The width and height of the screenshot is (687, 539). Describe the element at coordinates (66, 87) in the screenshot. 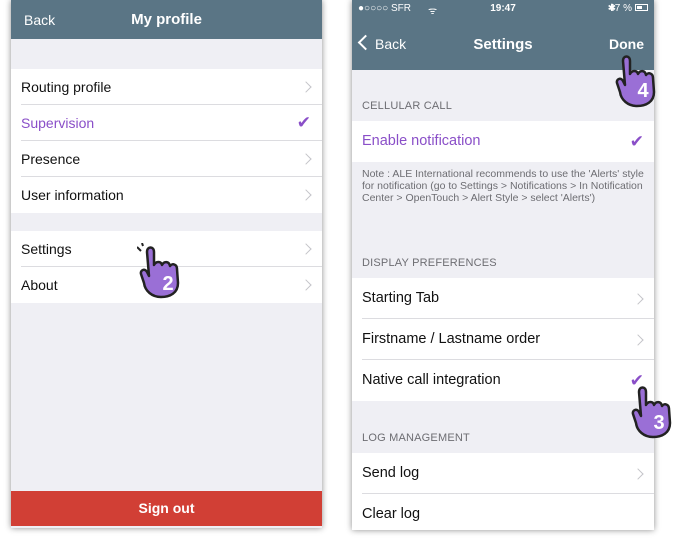

I see `routing-profile-label: Routing profile` at that location.